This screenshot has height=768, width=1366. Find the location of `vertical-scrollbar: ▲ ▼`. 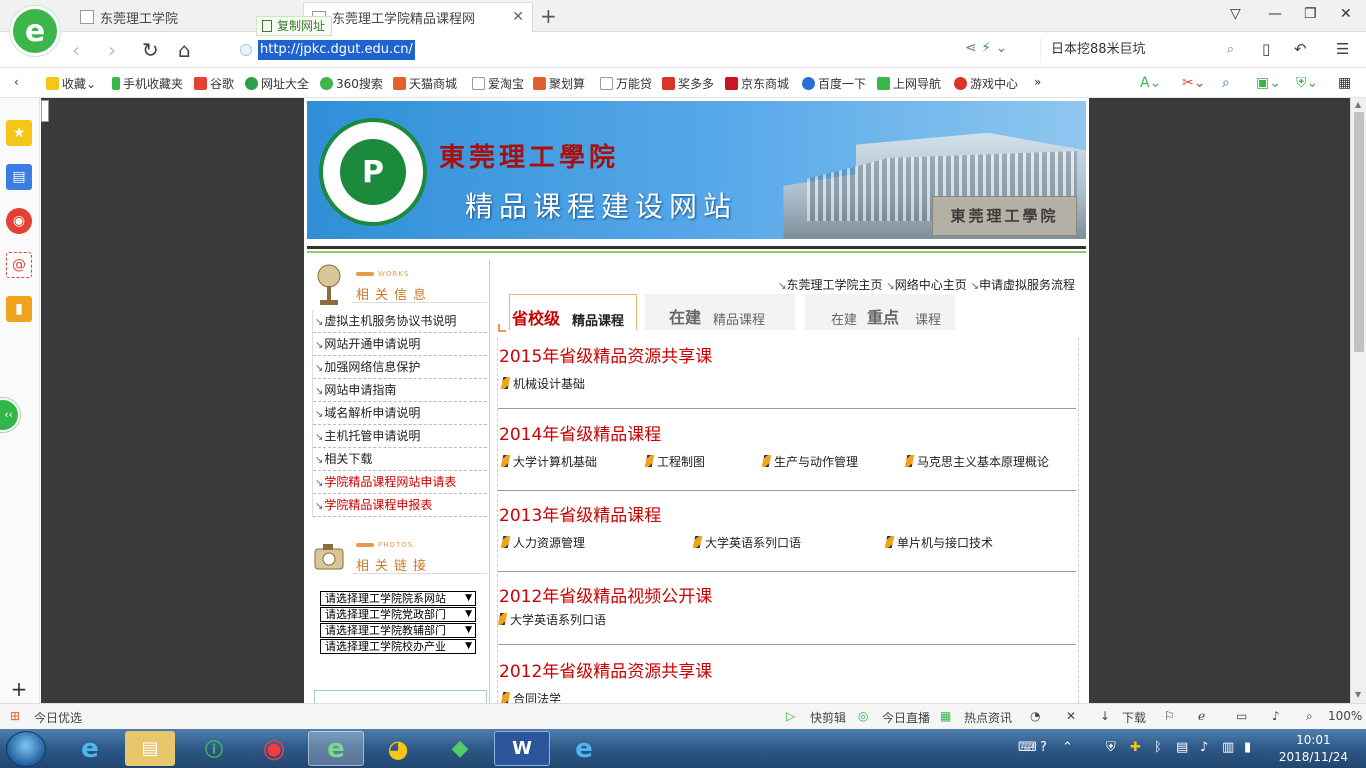

vertical-scrollbar: ▲ ▼ is located at coordinates (1358, 400).